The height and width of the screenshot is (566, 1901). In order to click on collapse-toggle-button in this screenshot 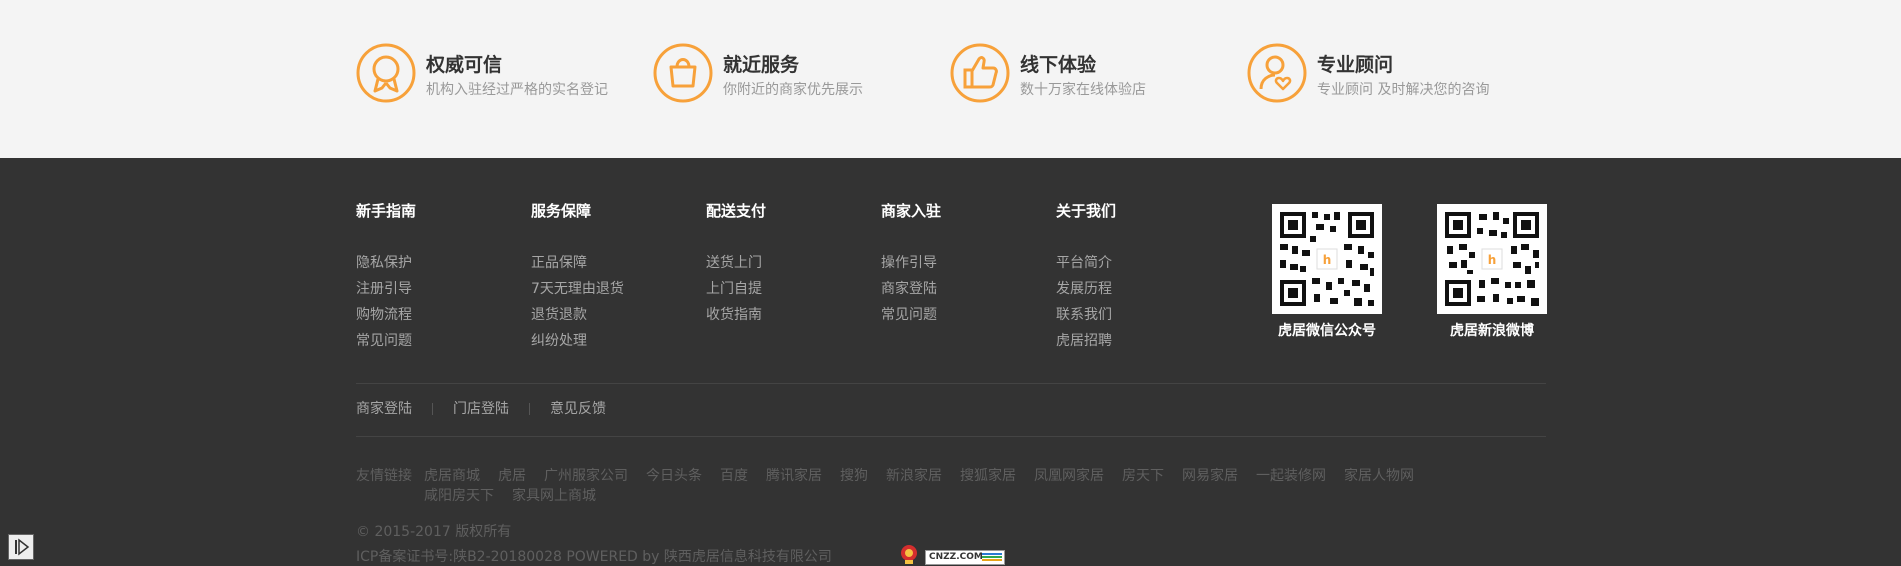, I will do `click(21, 547)`.